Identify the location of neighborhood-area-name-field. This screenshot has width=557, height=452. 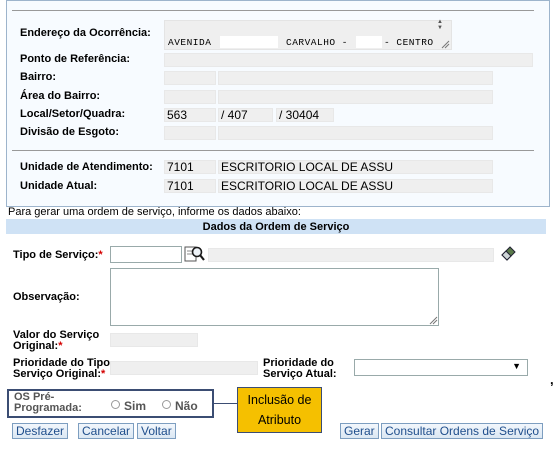
(355, 97).